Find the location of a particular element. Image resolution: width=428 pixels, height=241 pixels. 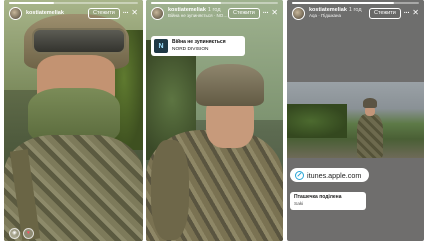

camera-icon: ◉ is located at coordinates (14, 233).